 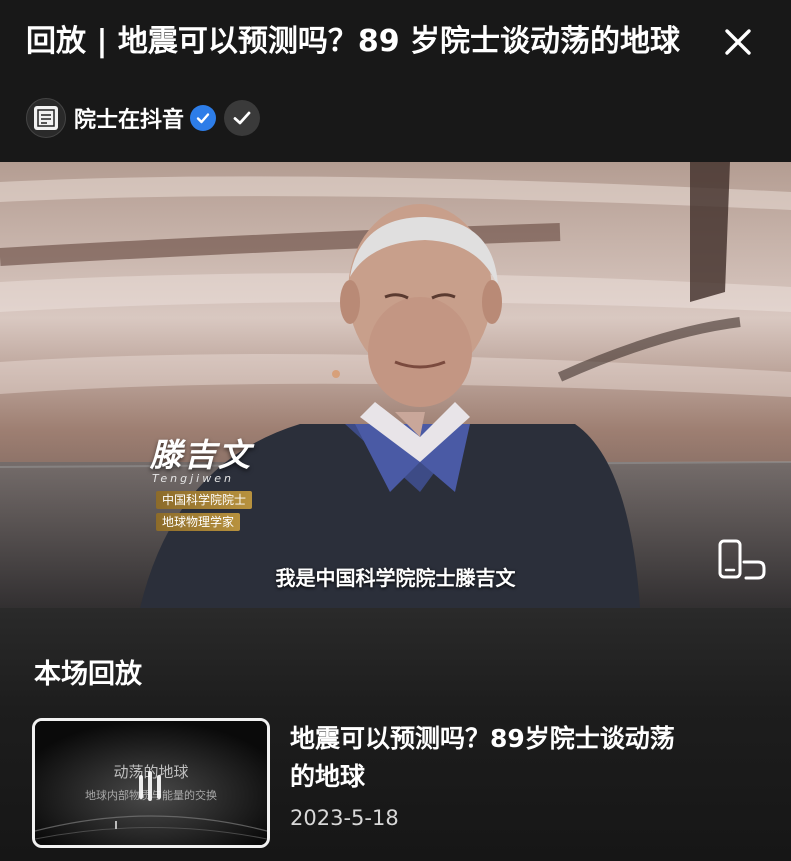 What do you see at coordinates (490, 758) in the screenshot?
I see `replay-item-title: 地震可以预测吗？89岁院士谈动荡的地球` at bounding box center [490, 758].